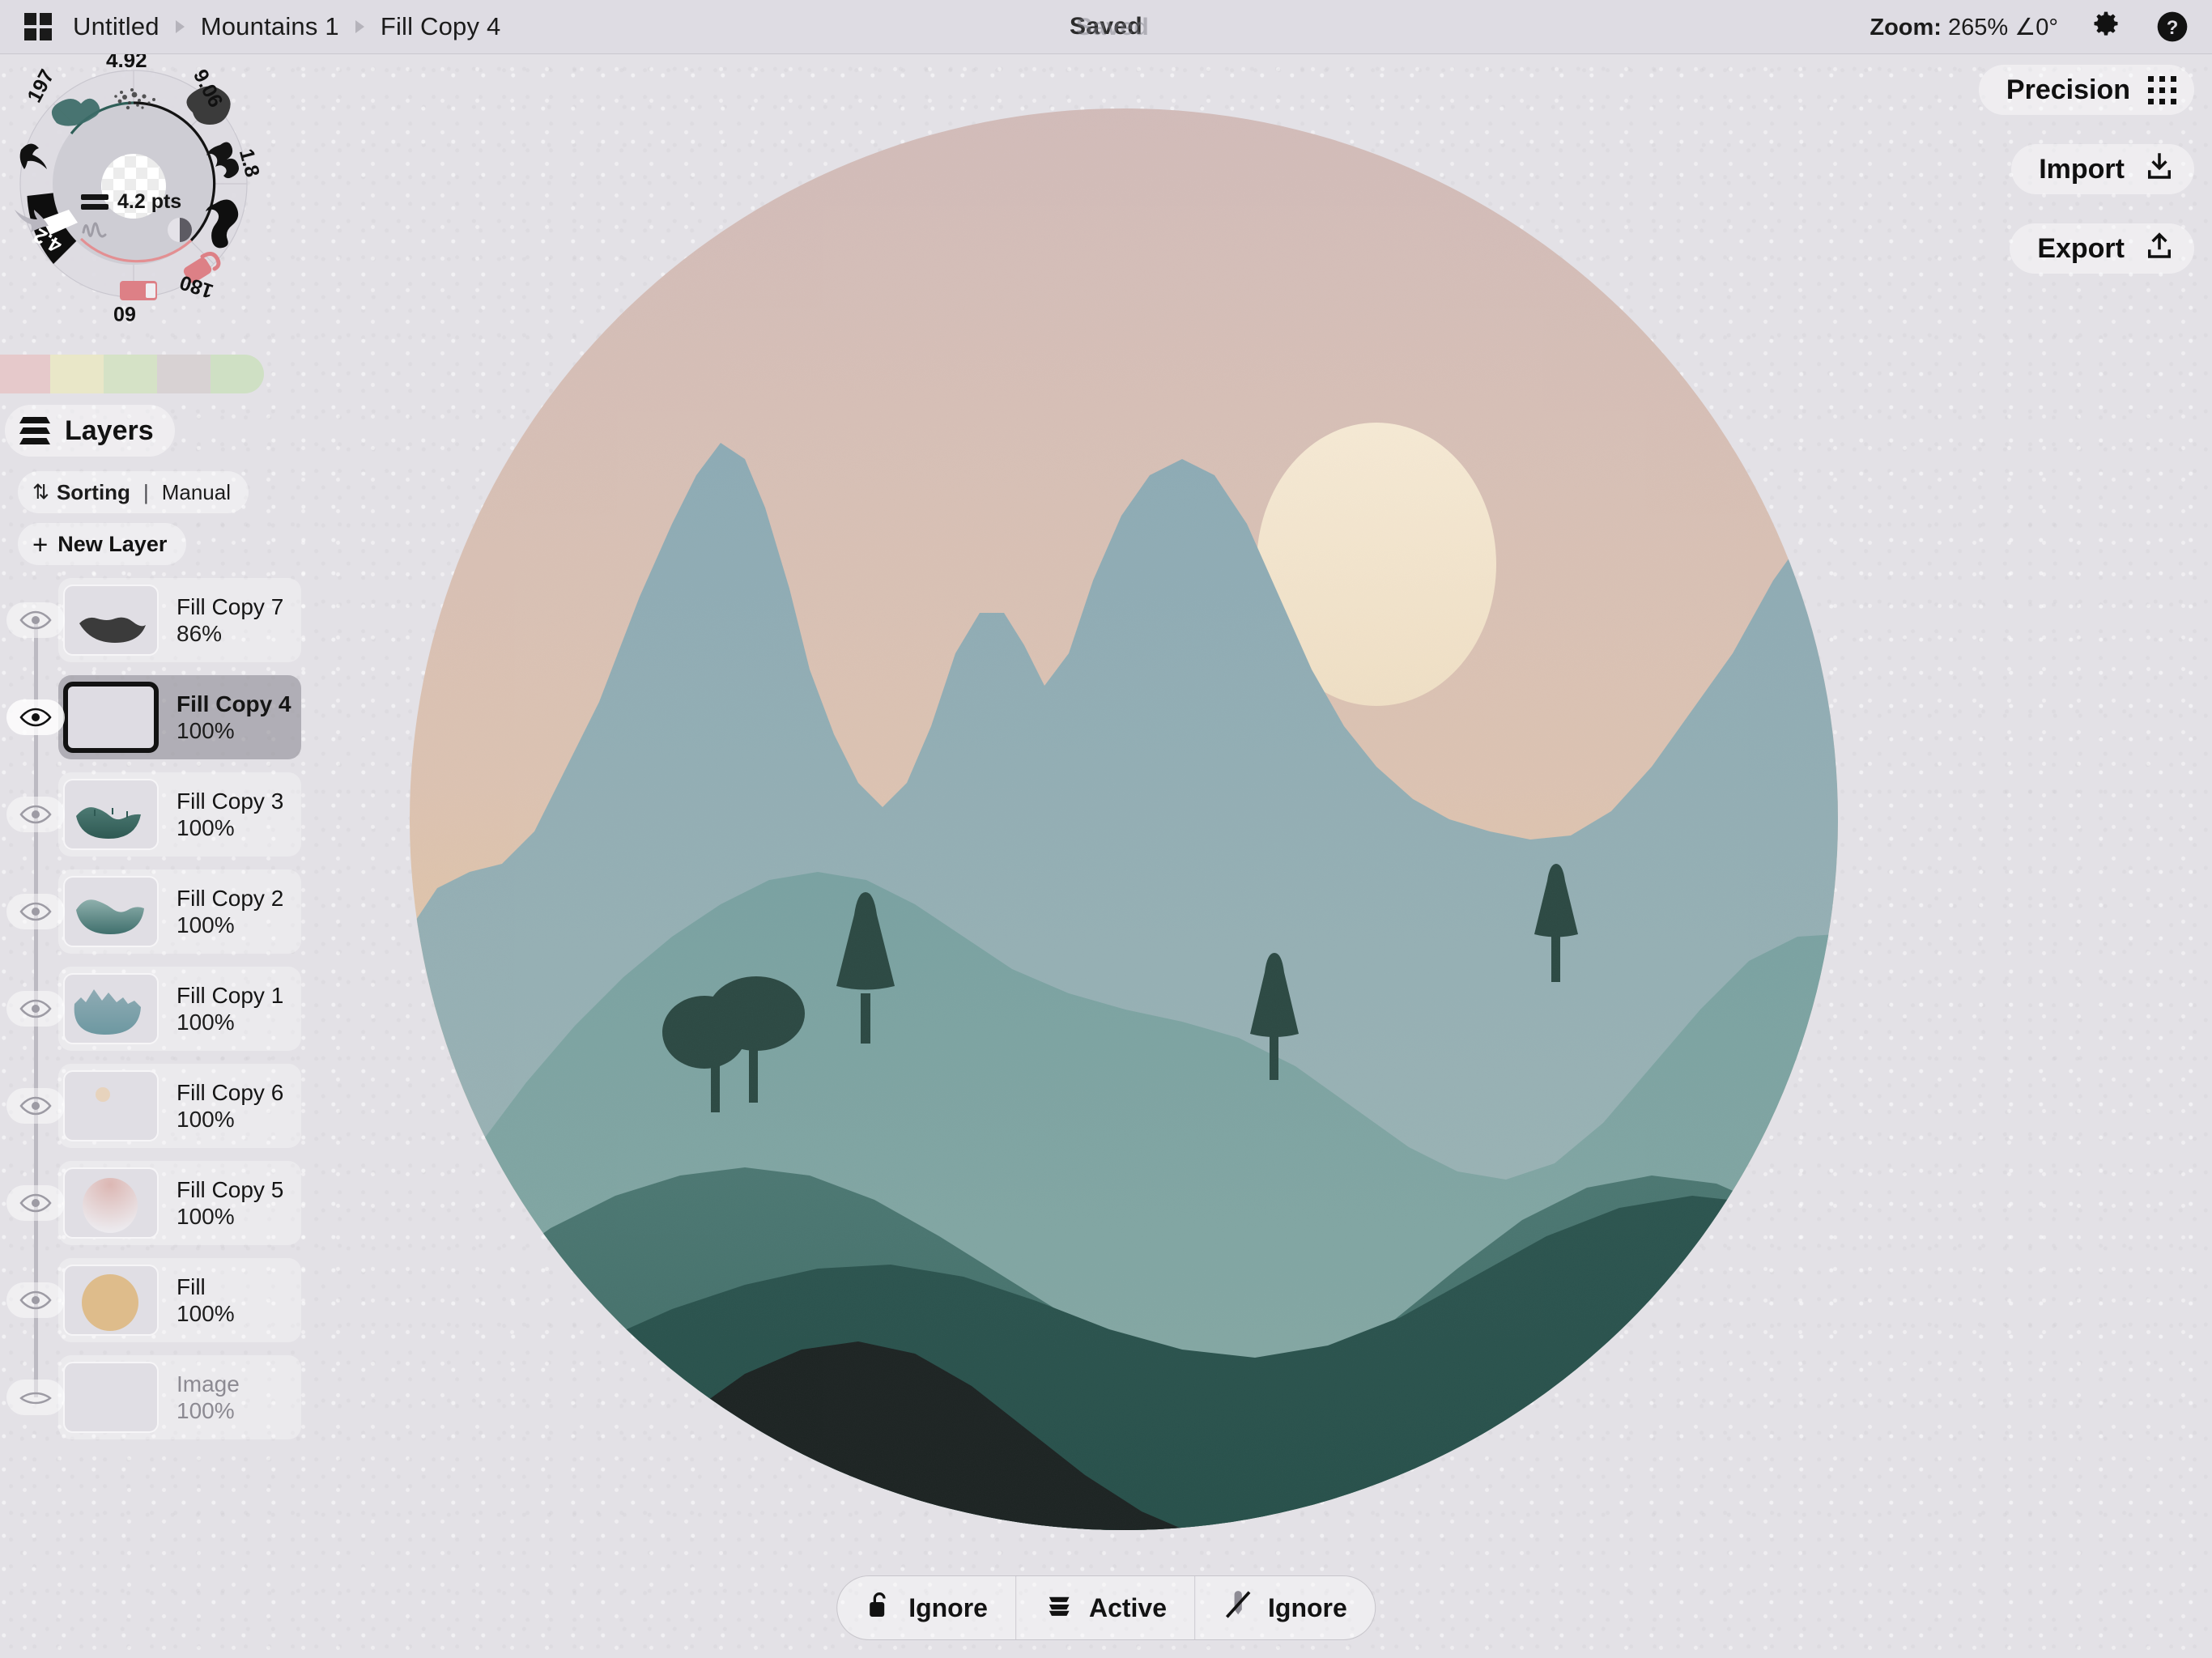 The width and height of the screenshot is (2212, 1658). Describe the element at coordinates (441, 26) in the screenshot. I see `breadcrumb-item-layer: Fill Copy 4` at that location.